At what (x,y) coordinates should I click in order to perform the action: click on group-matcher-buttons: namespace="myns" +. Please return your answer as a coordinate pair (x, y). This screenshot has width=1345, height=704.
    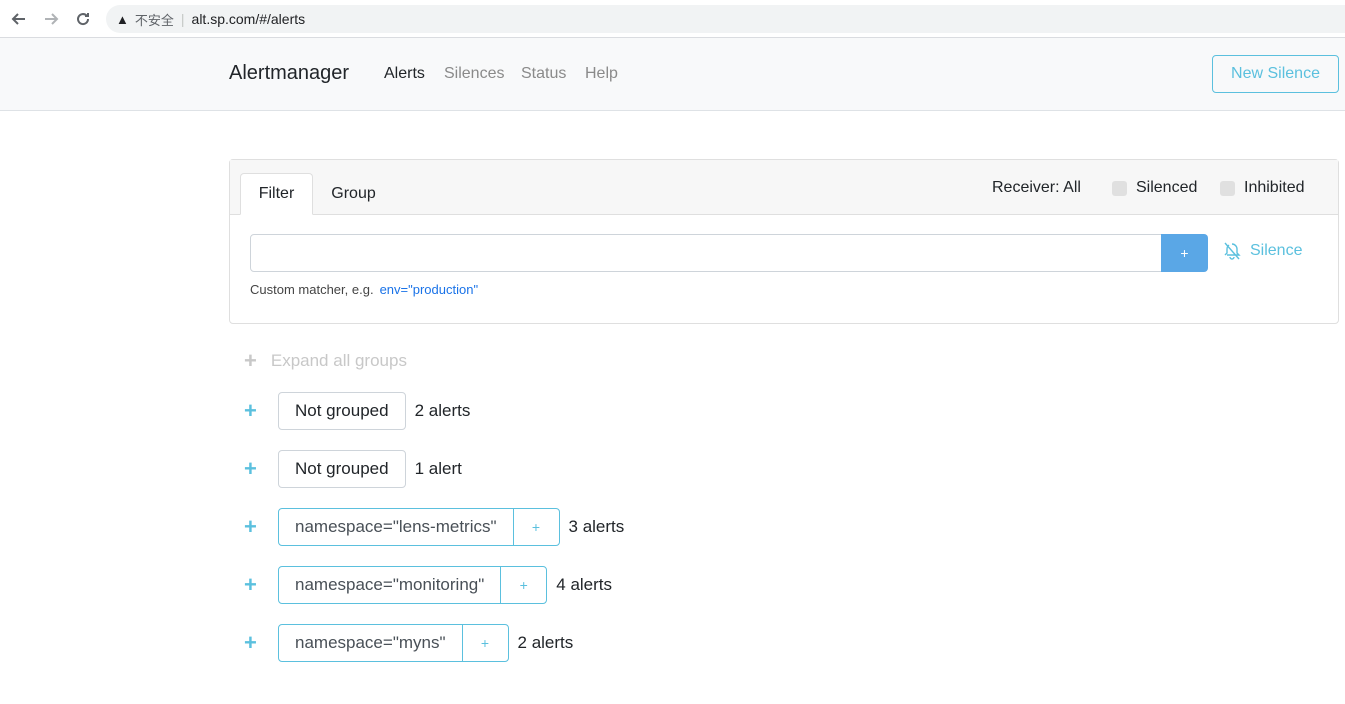
    Looking at the image, I should click on (393, 643).